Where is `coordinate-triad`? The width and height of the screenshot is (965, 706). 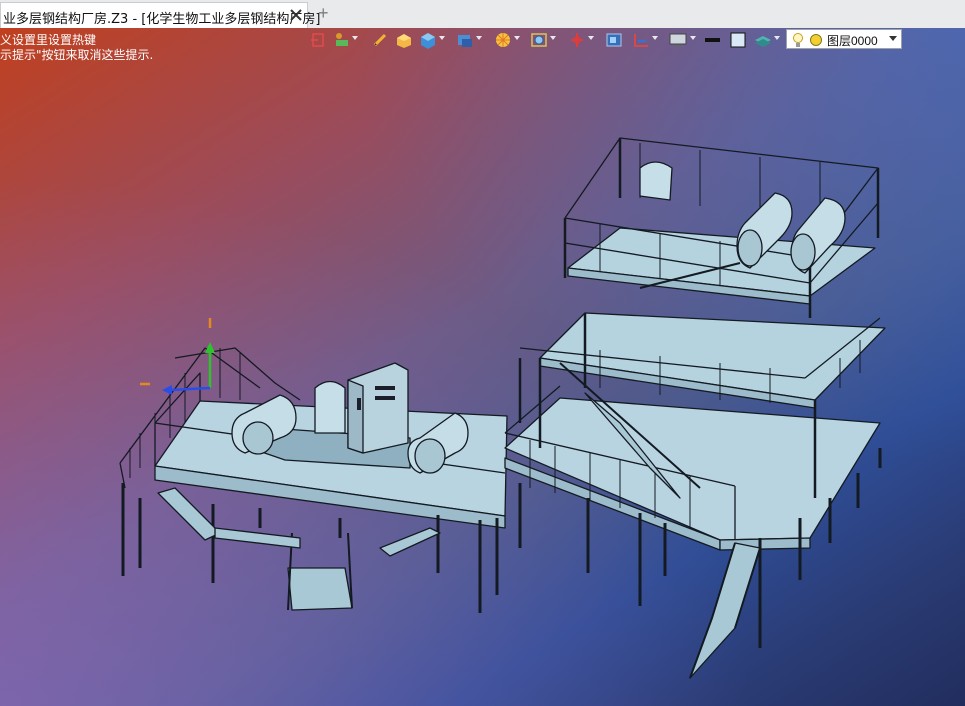
coordinate-triad is located at coordinates (177, 356).